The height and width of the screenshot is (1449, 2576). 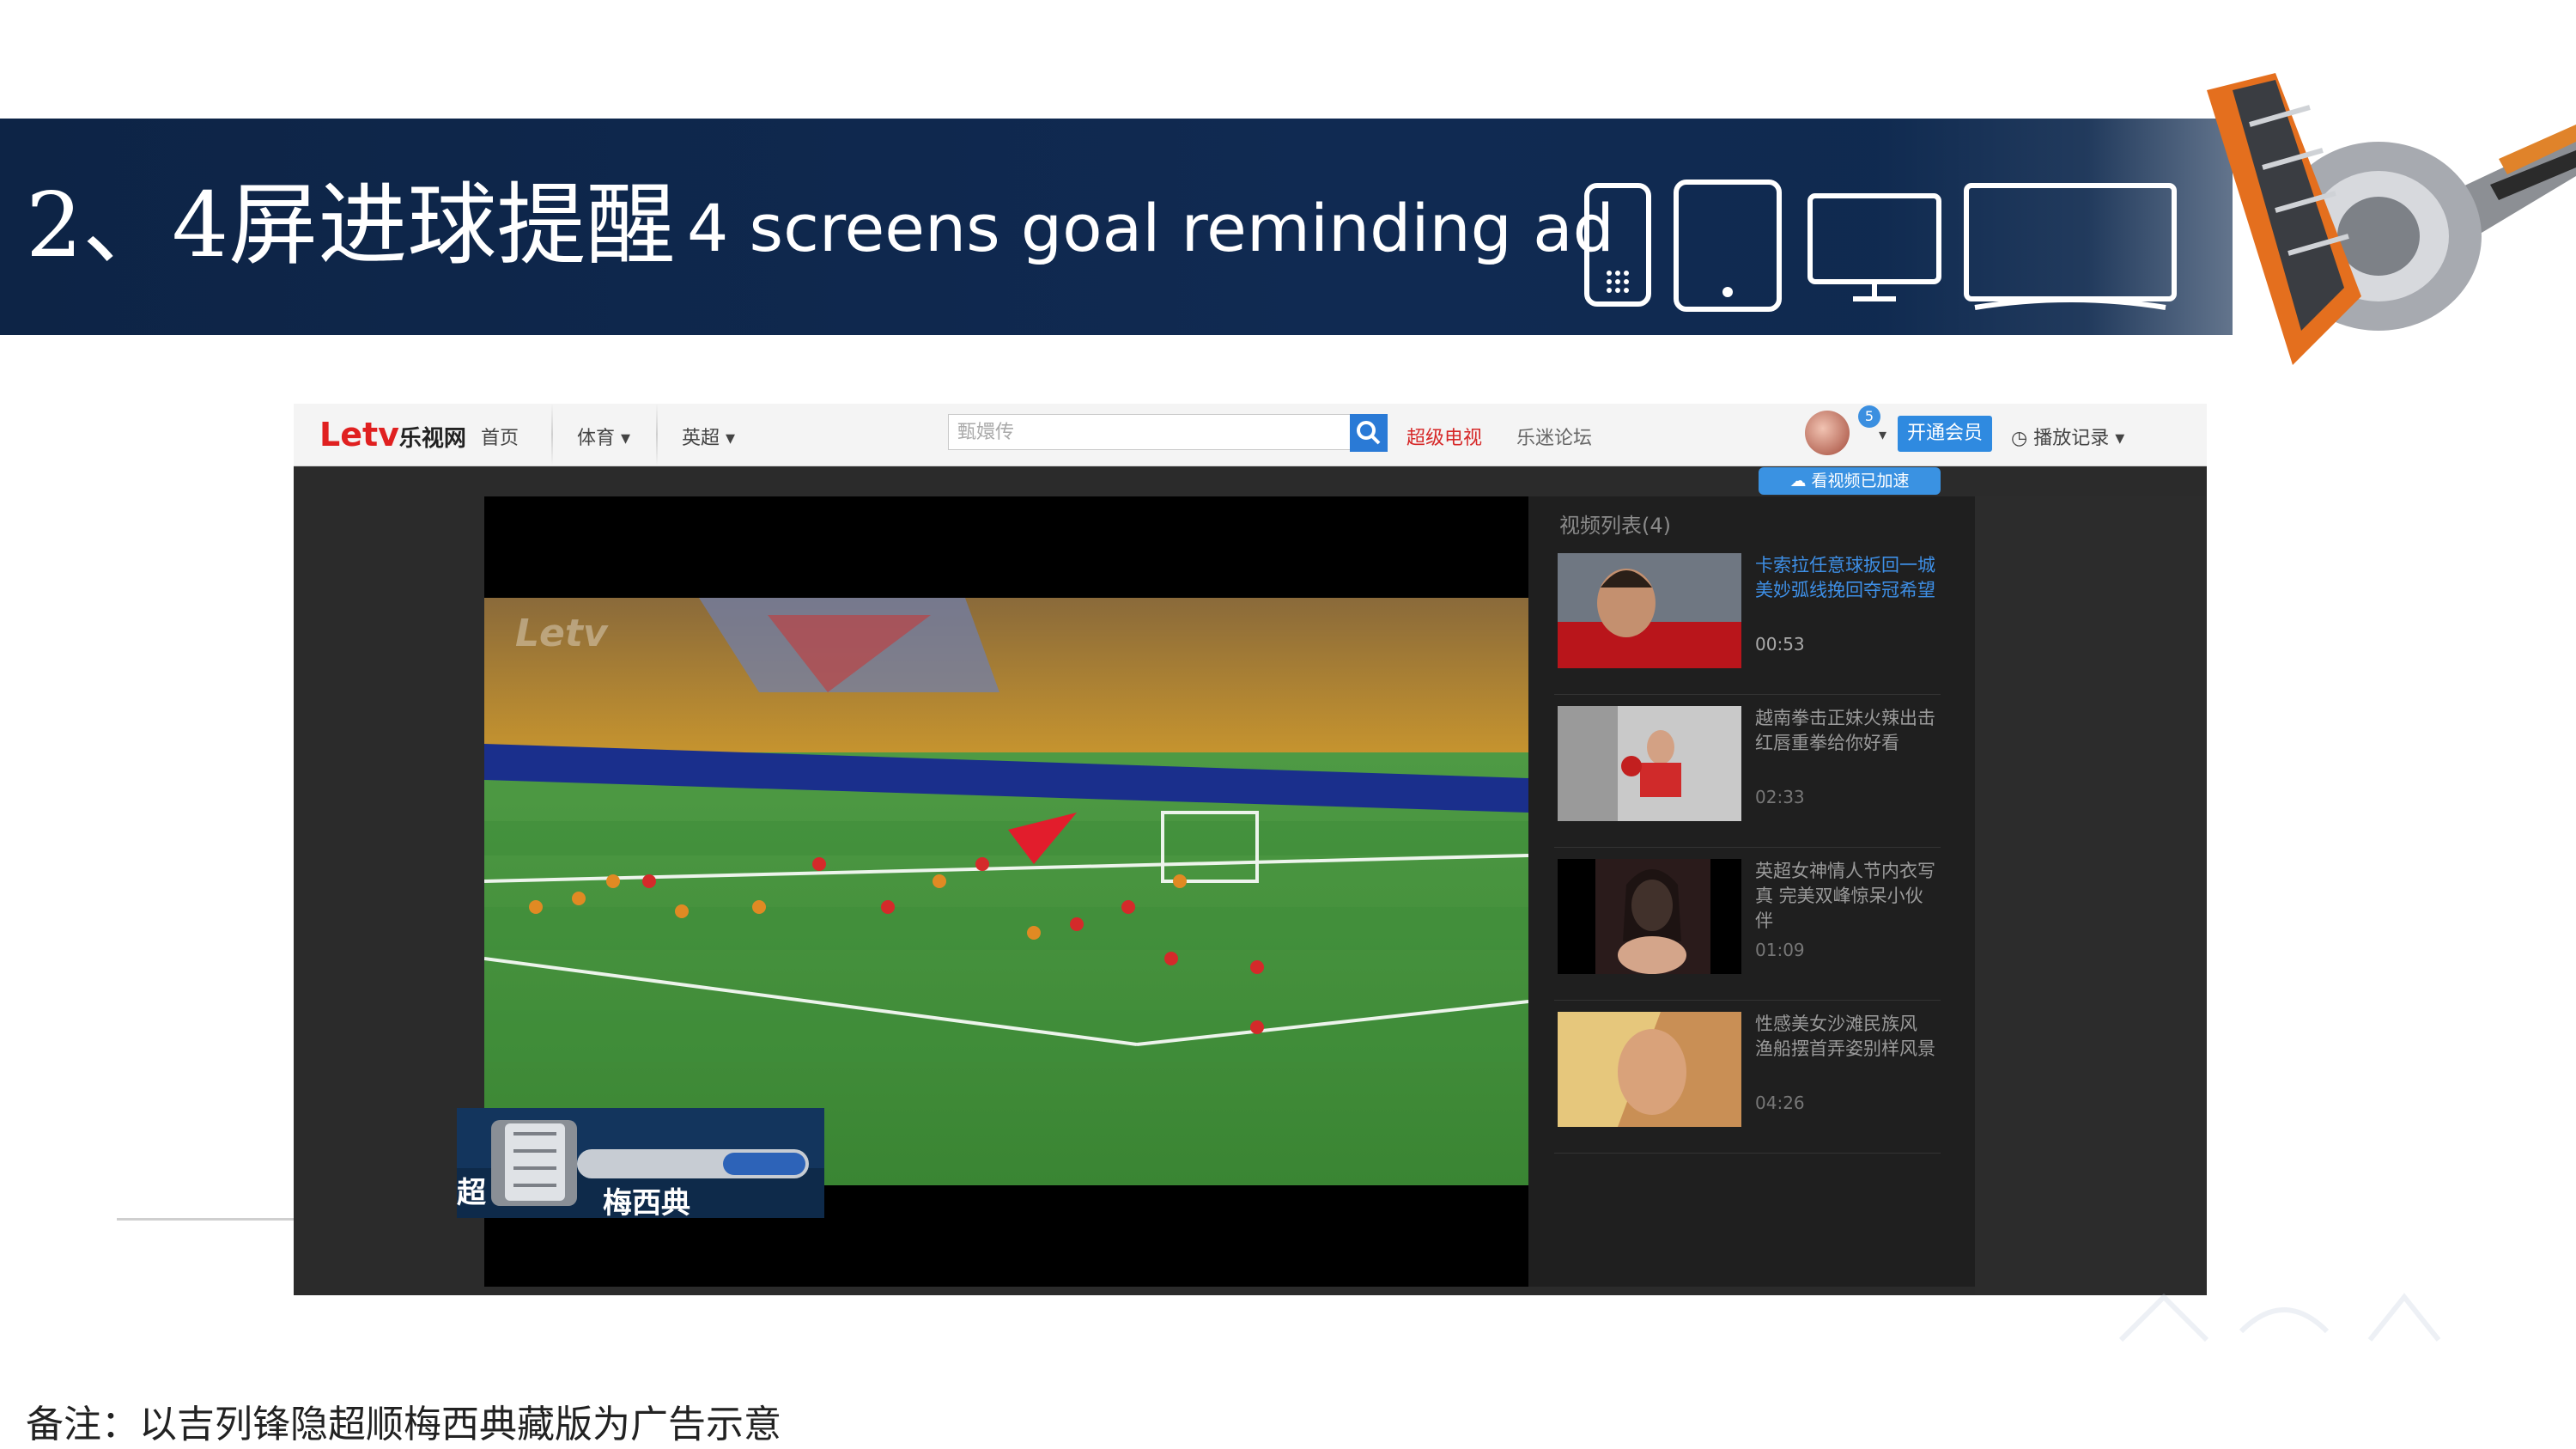 I want to click on user-avatar, so click(x=1828, y=433).